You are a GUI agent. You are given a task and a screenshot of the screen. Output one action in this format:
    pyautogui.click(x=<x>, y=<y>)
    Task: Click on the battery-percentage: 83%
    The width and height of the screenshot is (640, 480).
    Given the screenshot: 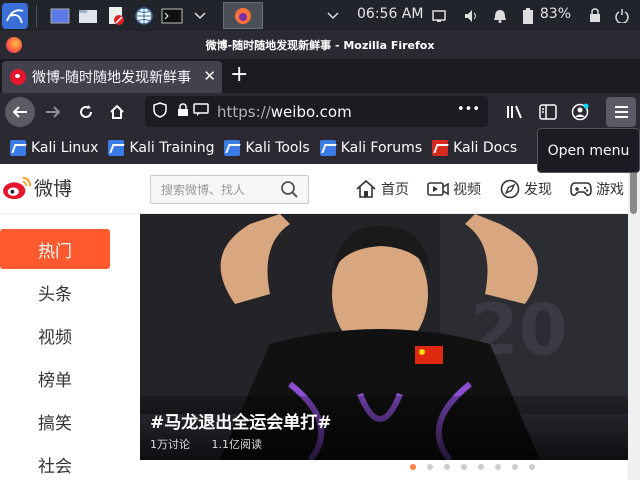 What is the action you would take?
    pyautogui.click(x=555, y=14)
    